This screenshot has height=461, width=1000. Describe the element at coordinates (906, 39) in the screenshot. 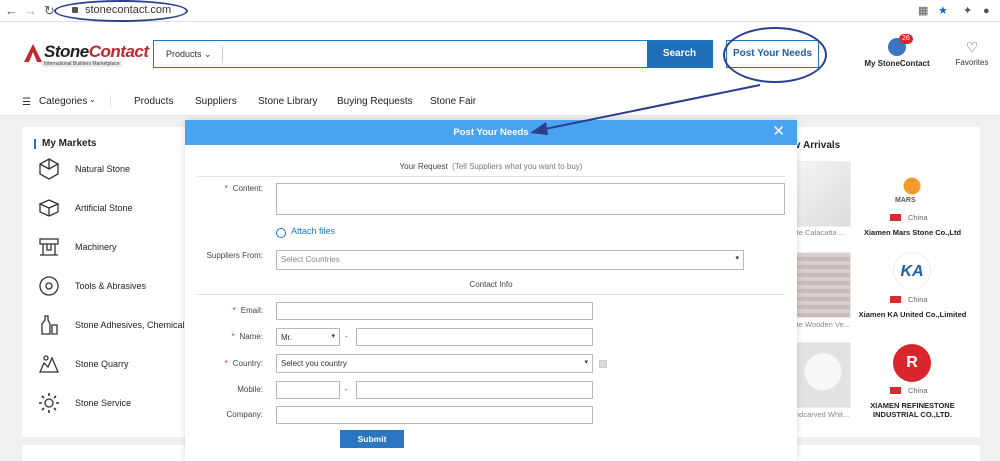

I see `notification-badge: 26` at that location.